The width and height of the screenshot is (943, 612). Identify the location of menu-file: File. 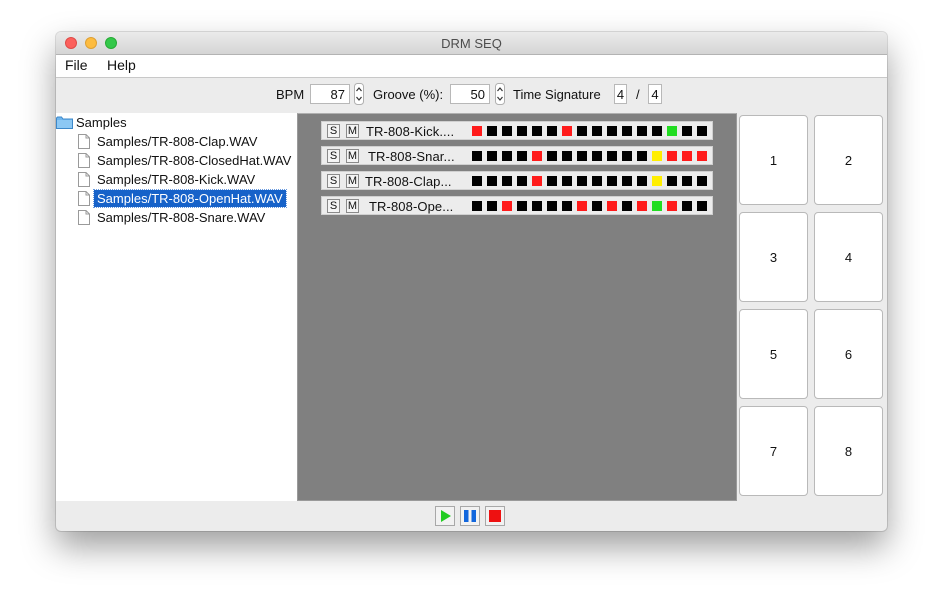
(76, 65).